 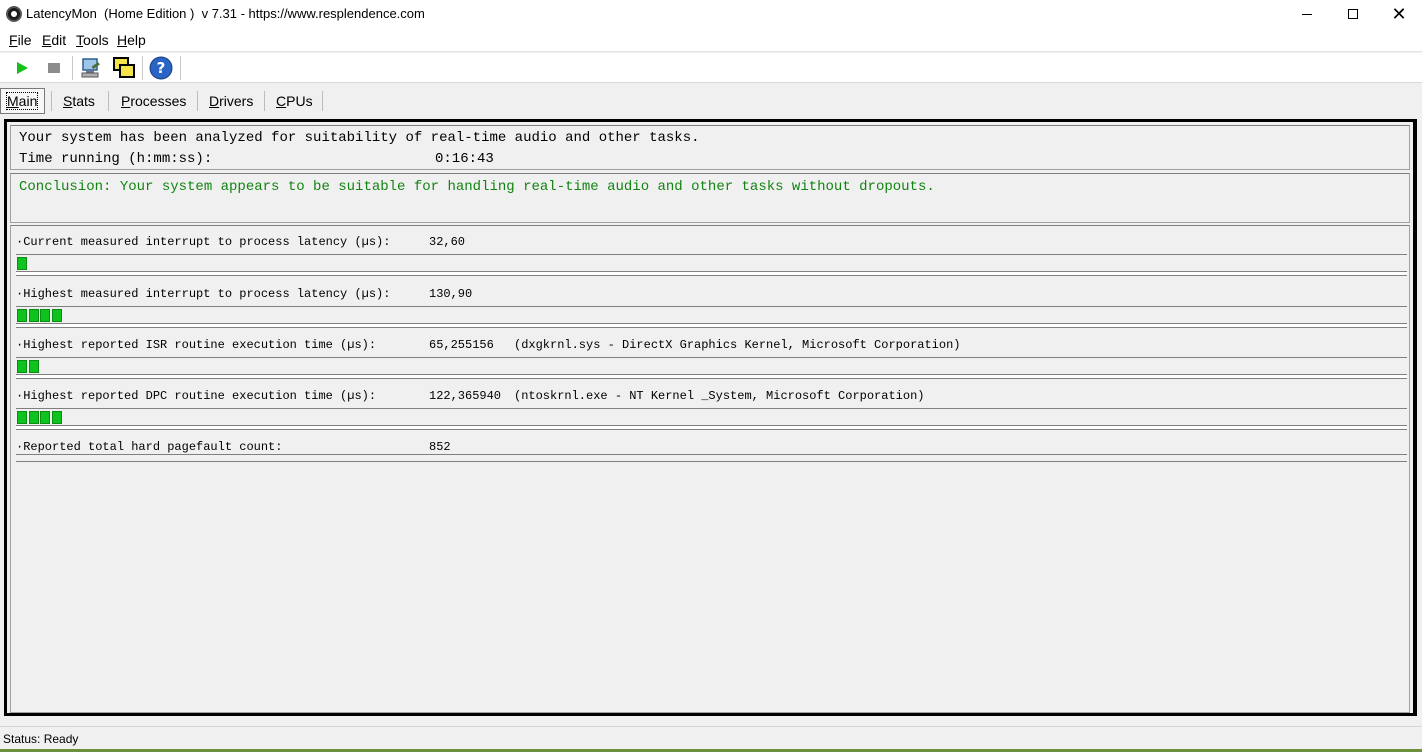 I want to click on stop-icon, so click(x=54, y=68).